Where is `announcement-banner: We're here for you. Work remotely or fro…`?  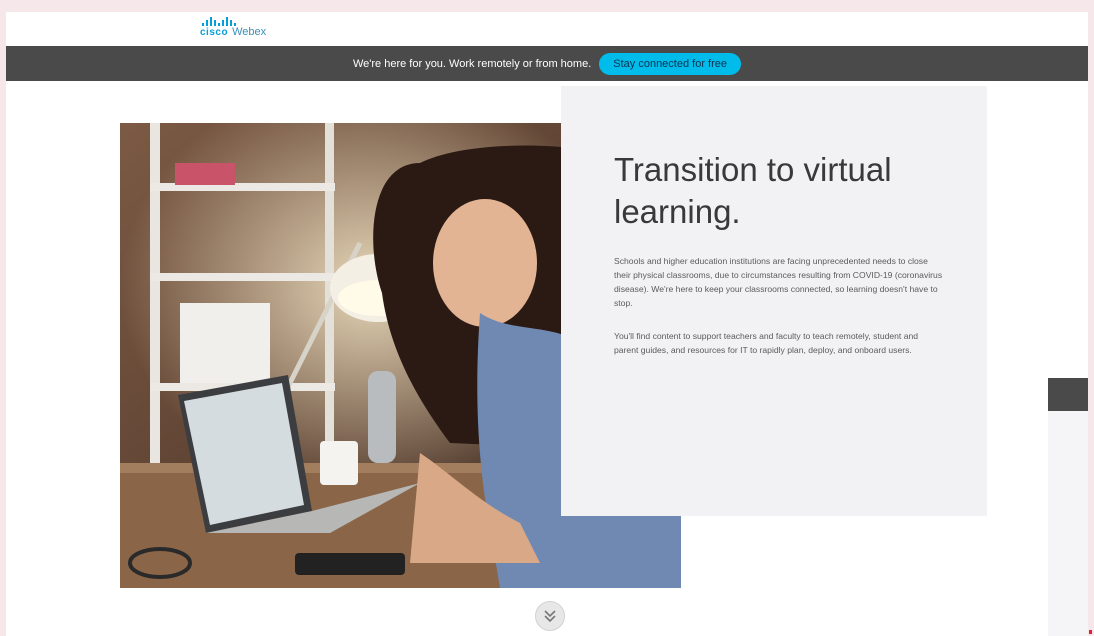
announcement-banner: We're here for you. Work remotely or fro… is located at coordinates (547, 63).